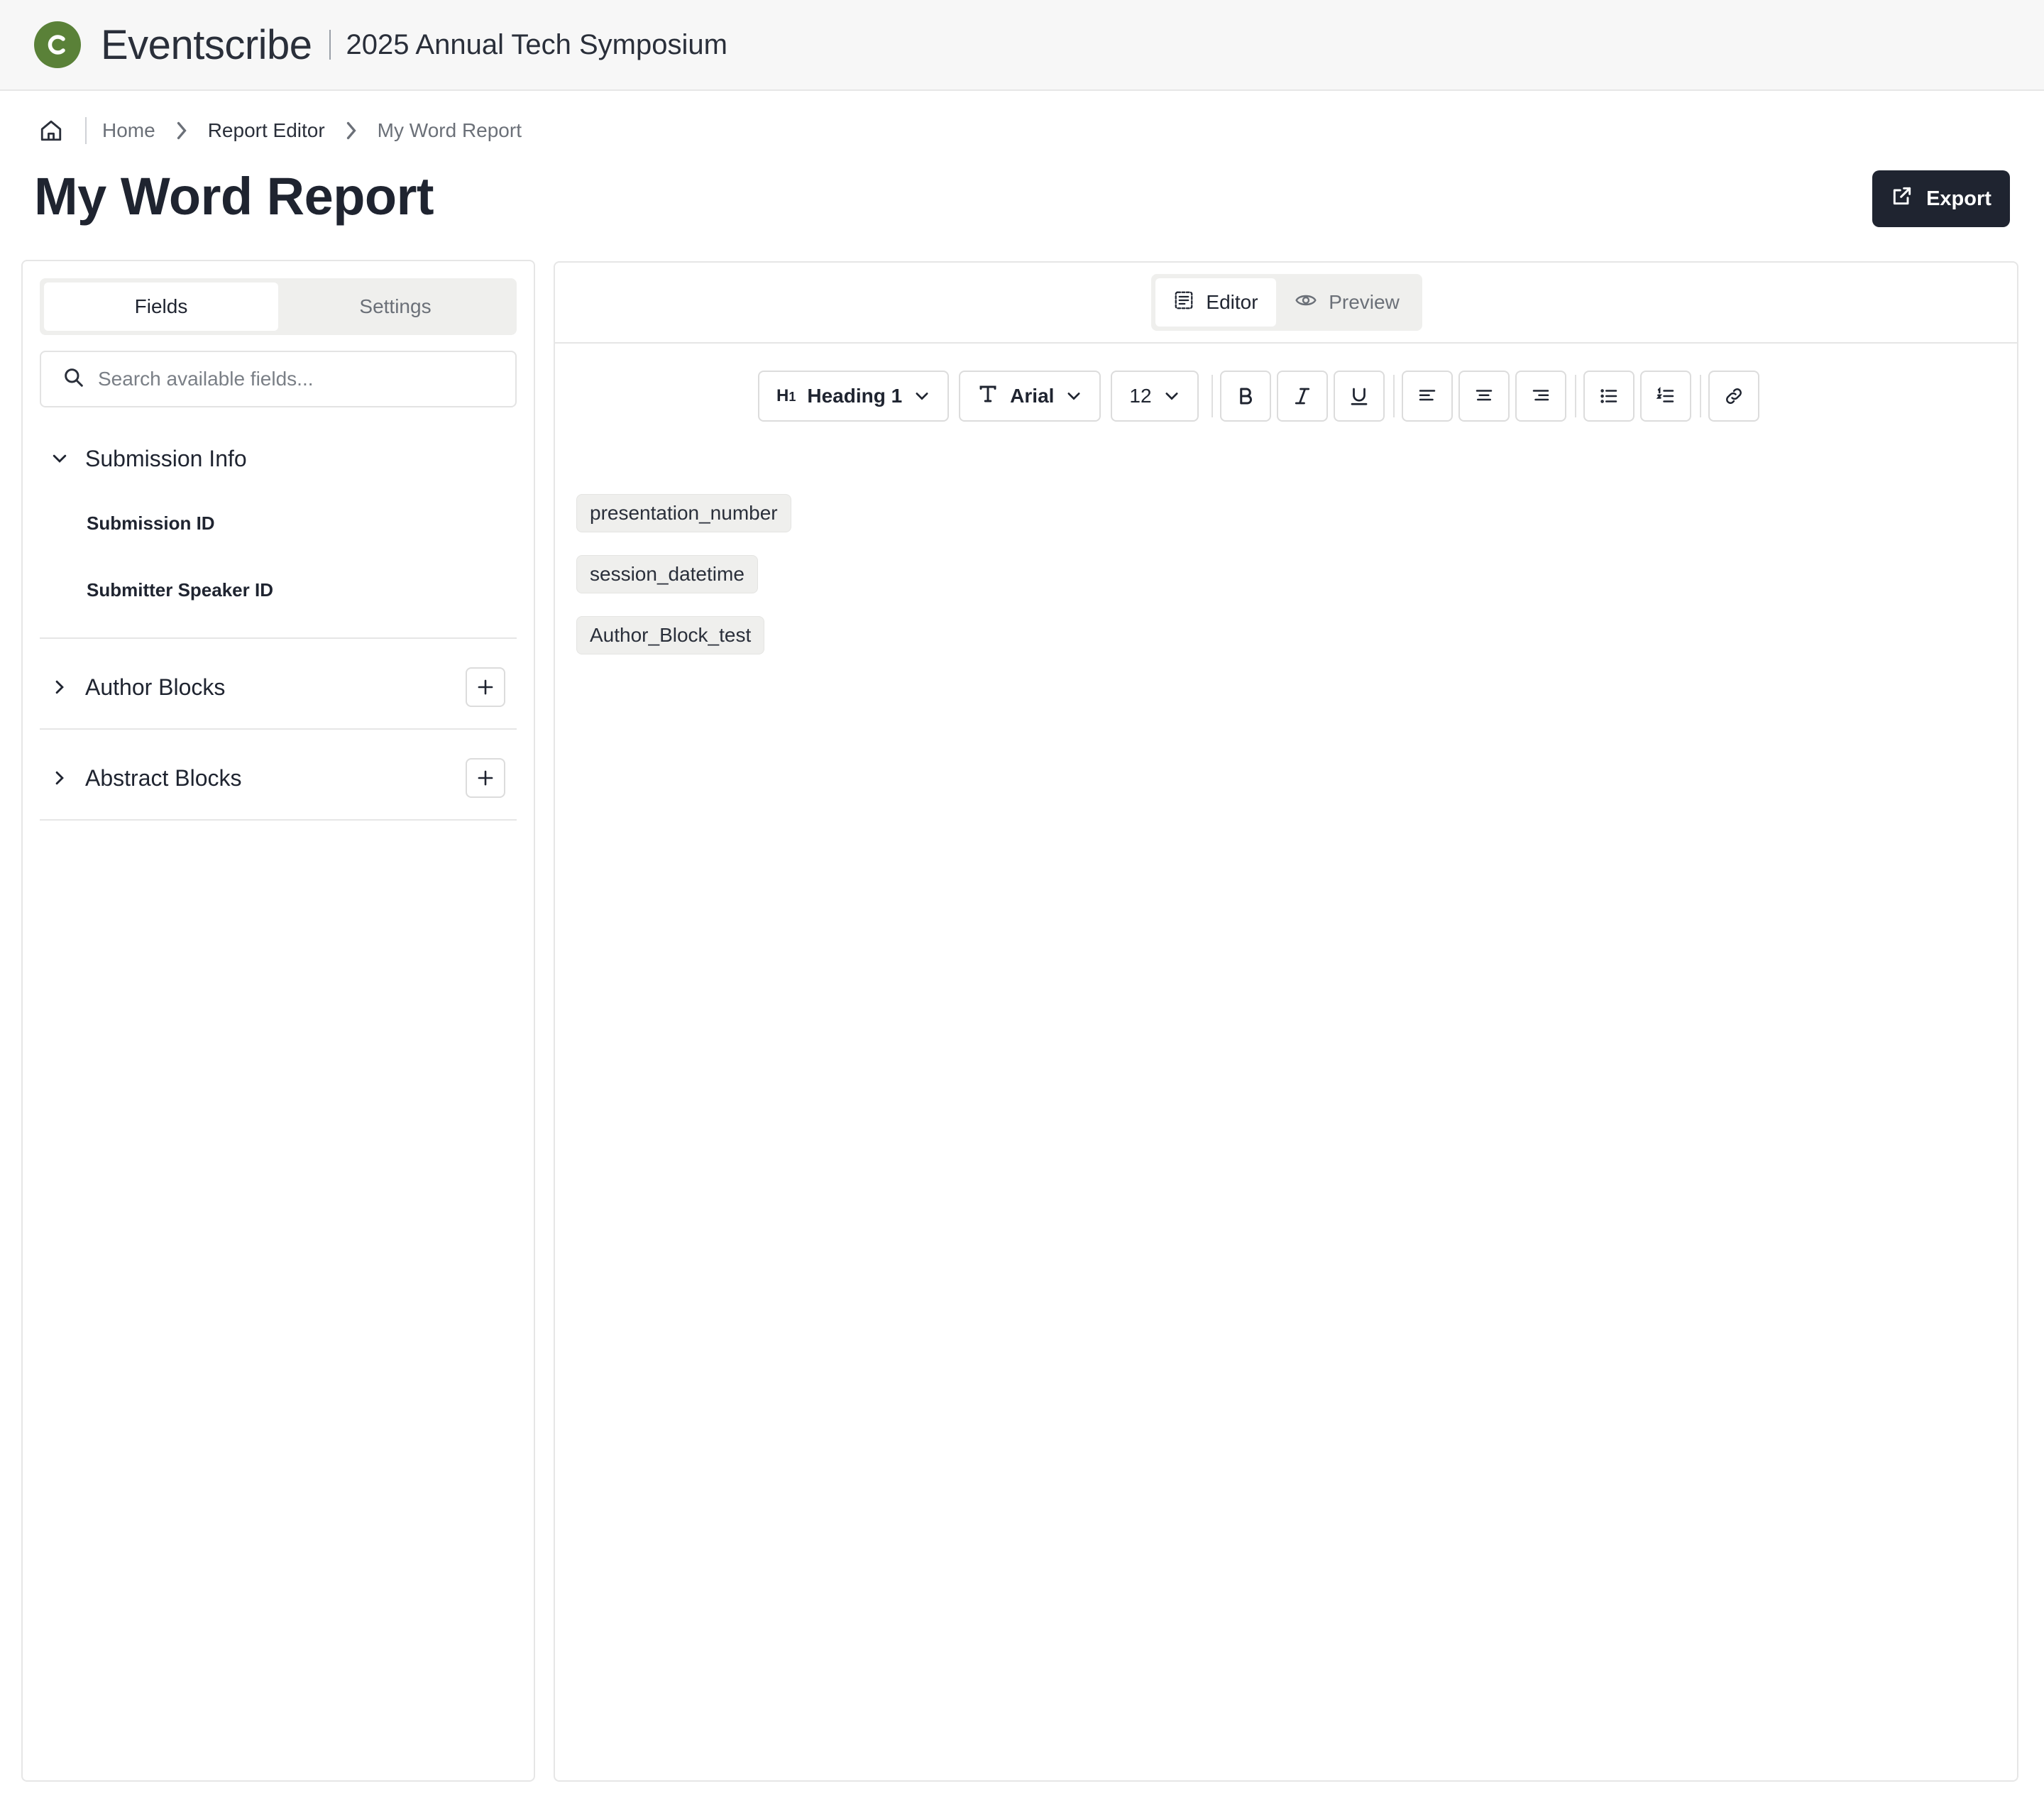 The image size is (2044, 1803). I want to click on eye-icon, so click(1306, 303).